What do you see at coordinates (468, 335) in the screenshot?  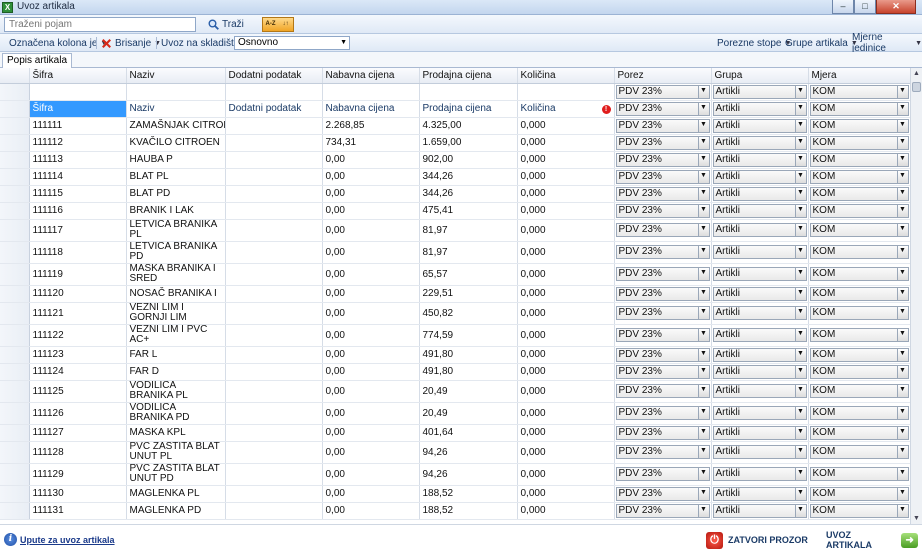 I see `cell-prodajna: 774,59` at bounding box center [468, 335].